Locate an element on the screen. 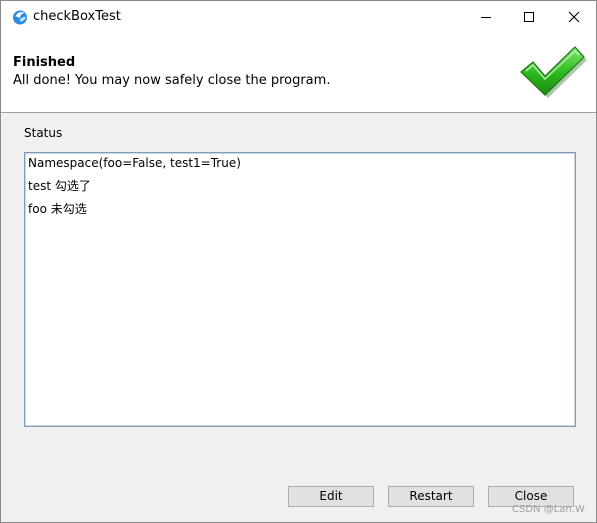 Image resolution: width=597 pixels, height=523 pixels. edit-button: Edit is located at coordinates (331, 496).